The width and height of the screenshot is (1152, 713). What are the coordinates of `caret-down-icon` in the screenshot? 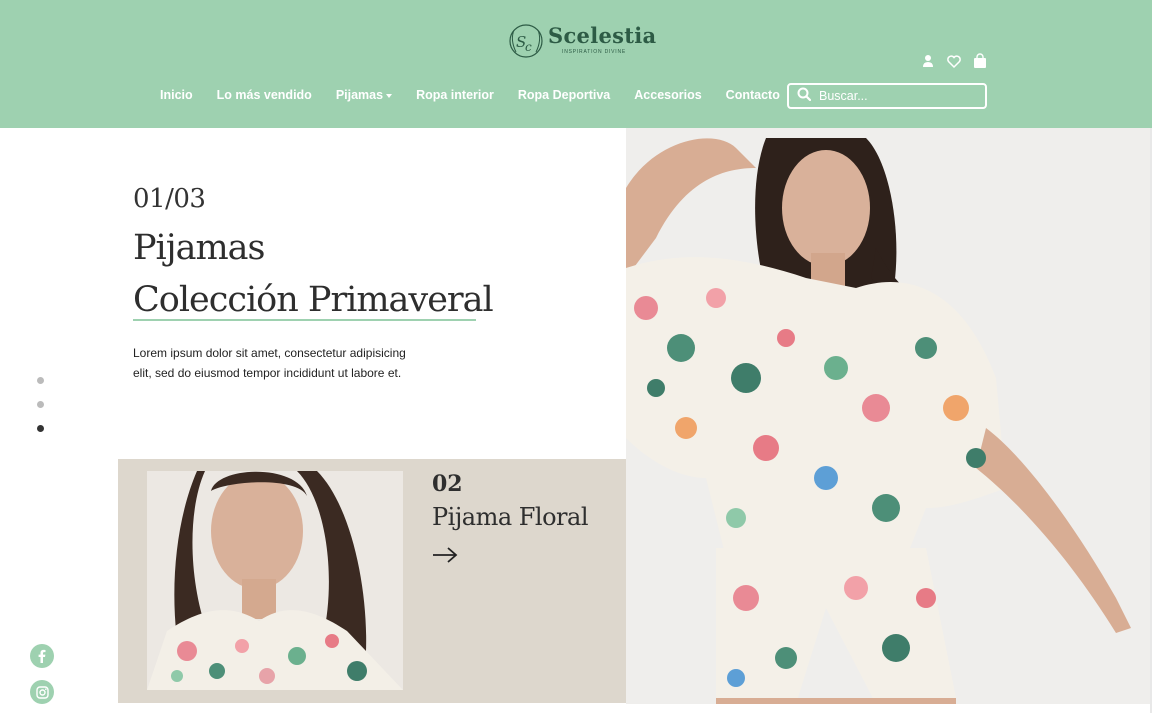 It's located at (389, 95).